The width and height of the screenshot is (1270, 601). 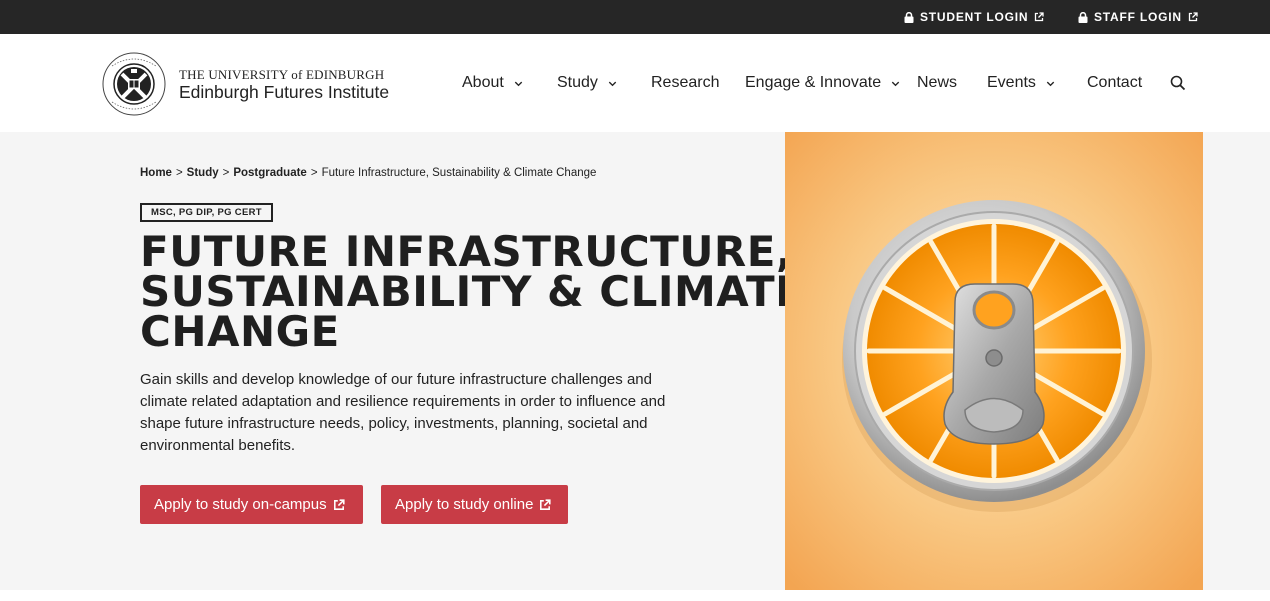 I want to click on student-login-label: STUDENT LOGIN, so click(x=974, y=17).